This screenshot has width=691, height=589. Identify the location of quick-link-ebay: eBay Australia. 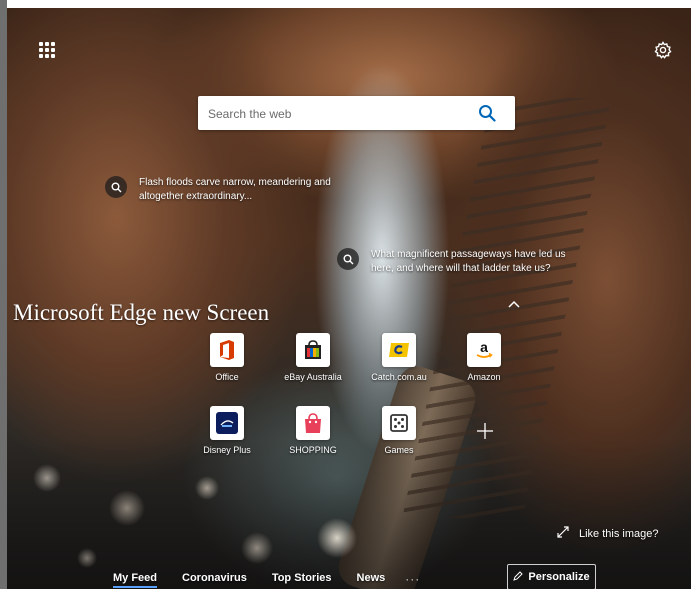
(313, 357).